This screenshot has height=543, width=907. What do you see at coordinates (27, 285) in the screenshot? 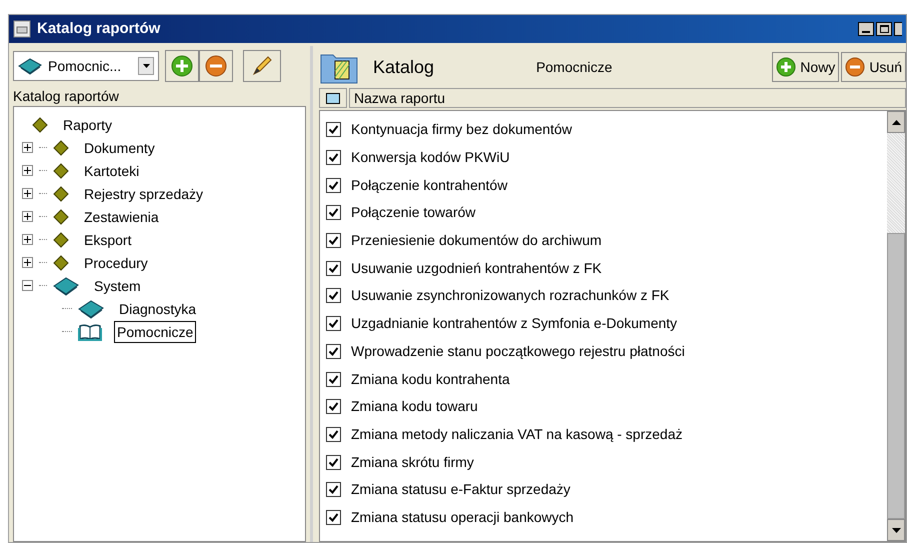
I see `collapse-icon` at bounding box center [27, 285].